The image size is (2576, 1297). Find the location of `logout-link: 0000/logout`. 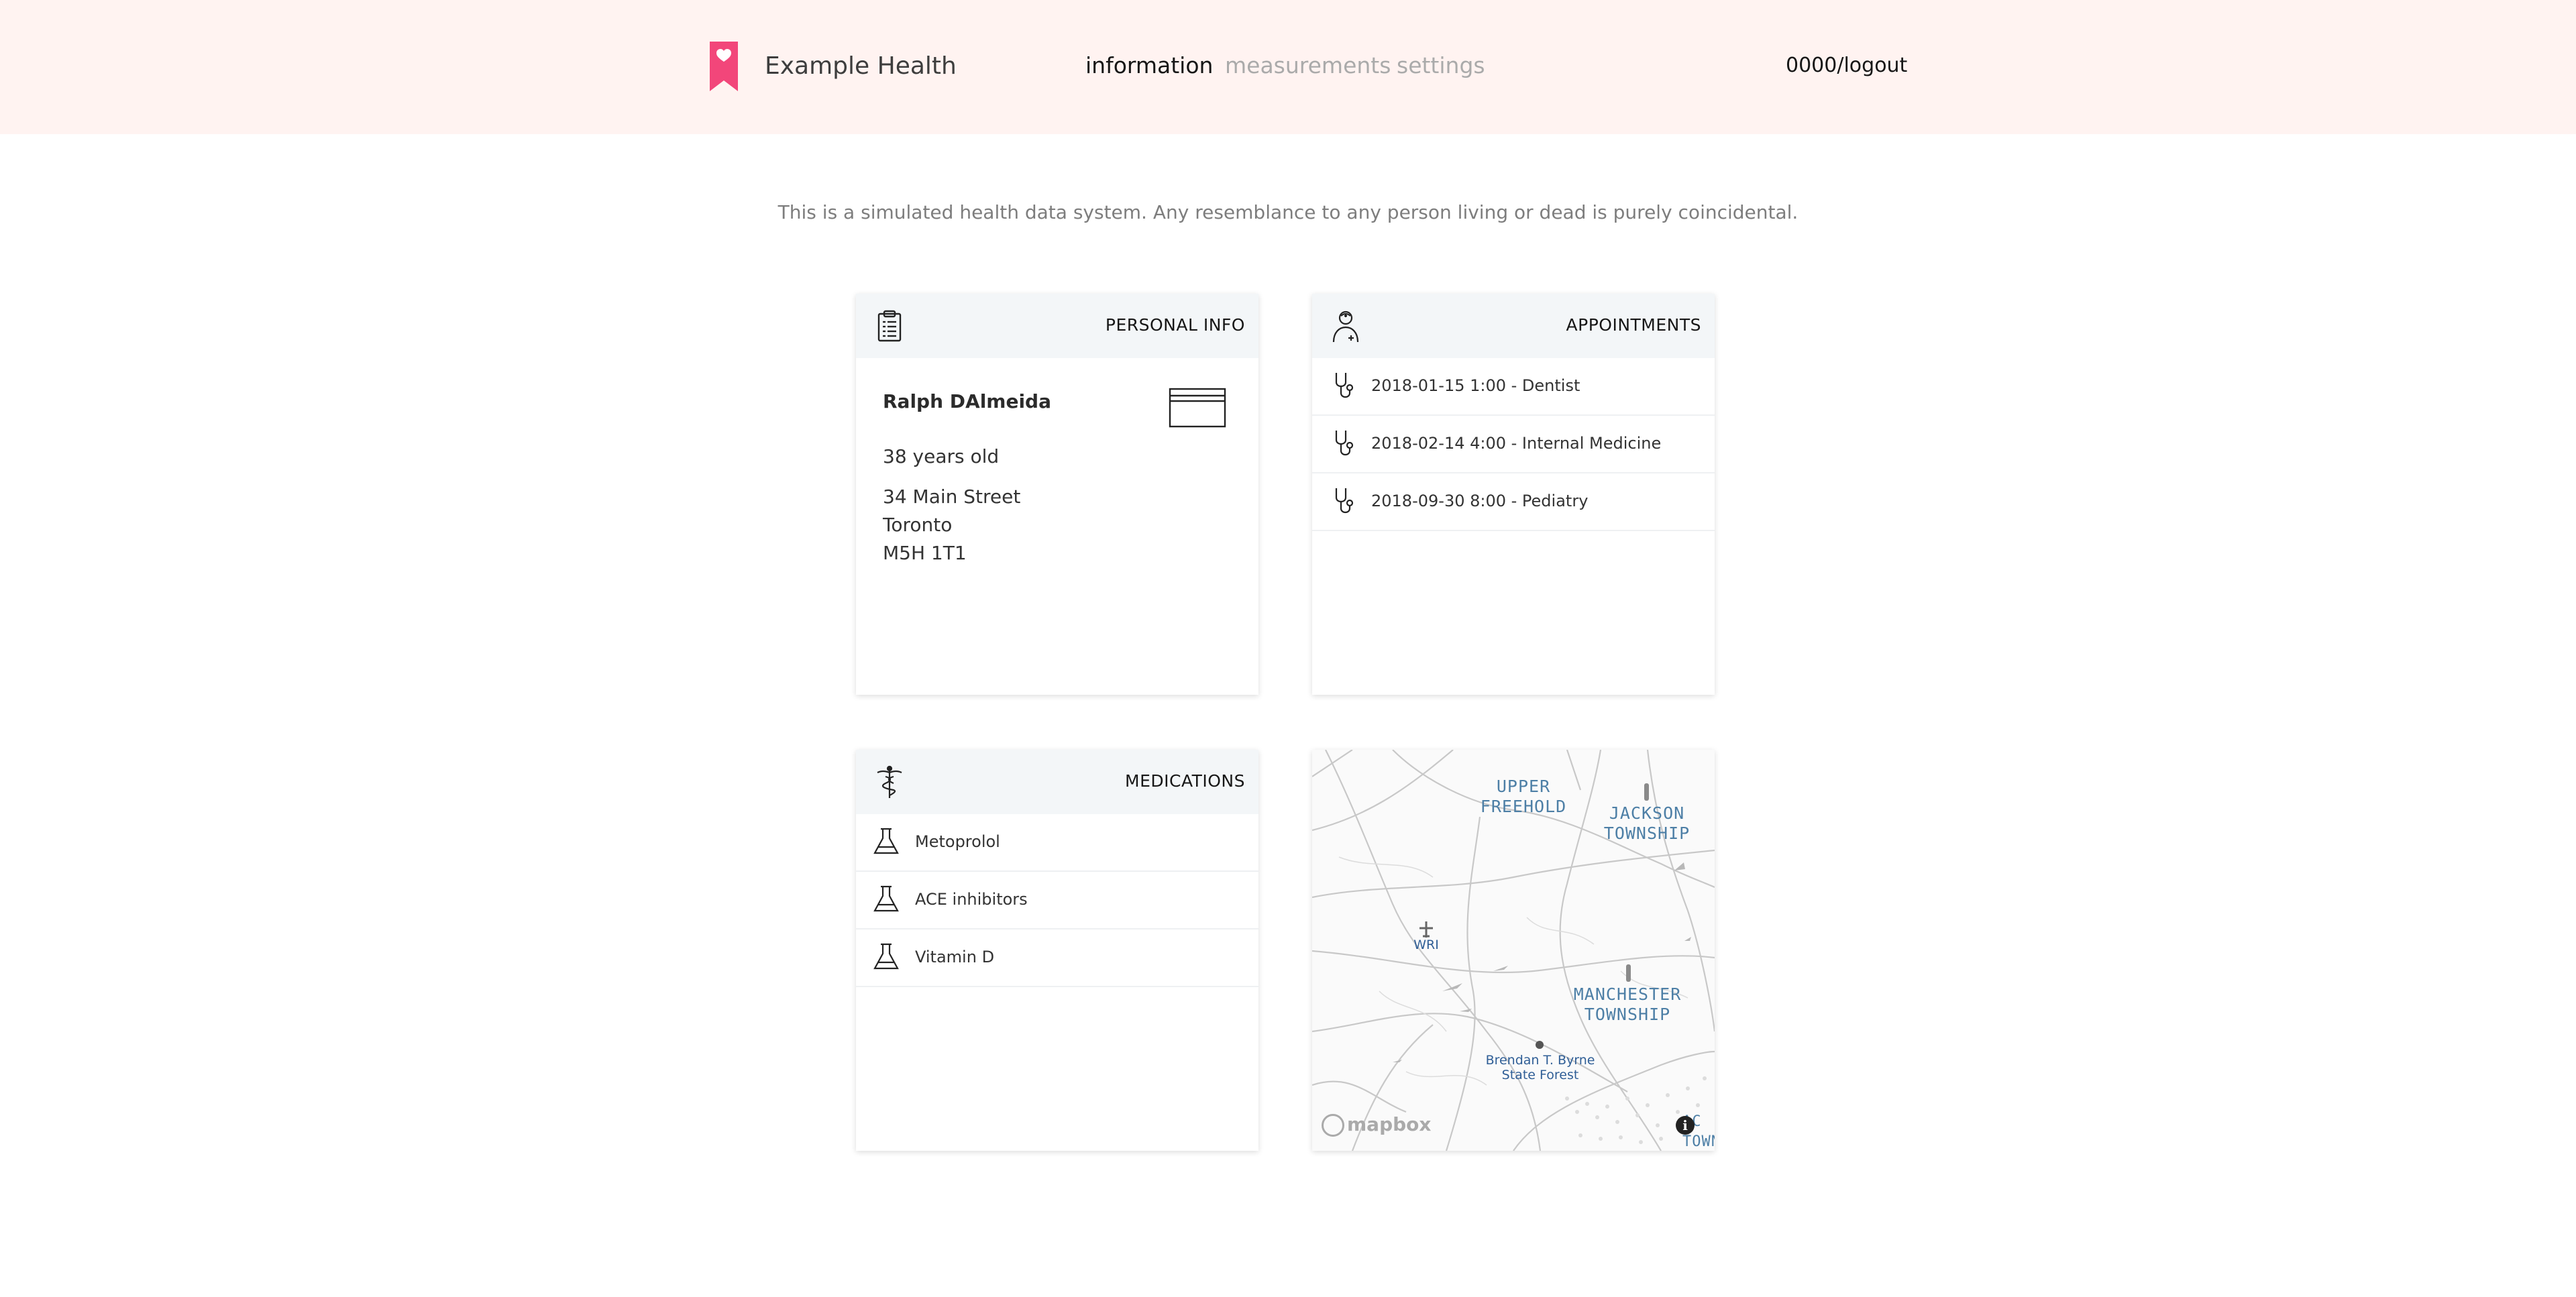

logout-link: 0000/logout is located at coordinates (1846, 65).